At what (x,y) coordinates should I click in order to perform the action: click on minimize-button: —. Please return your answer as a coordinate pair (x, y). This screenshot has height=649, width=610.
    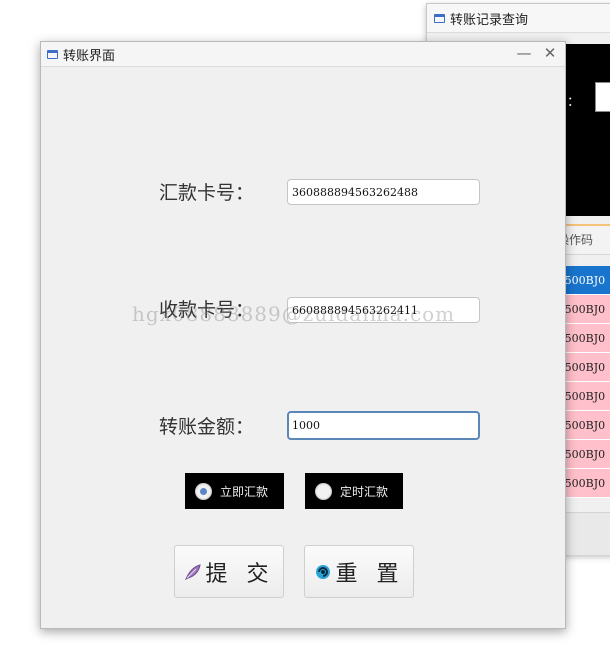
    Looking at the image, I should click on (524, 53).